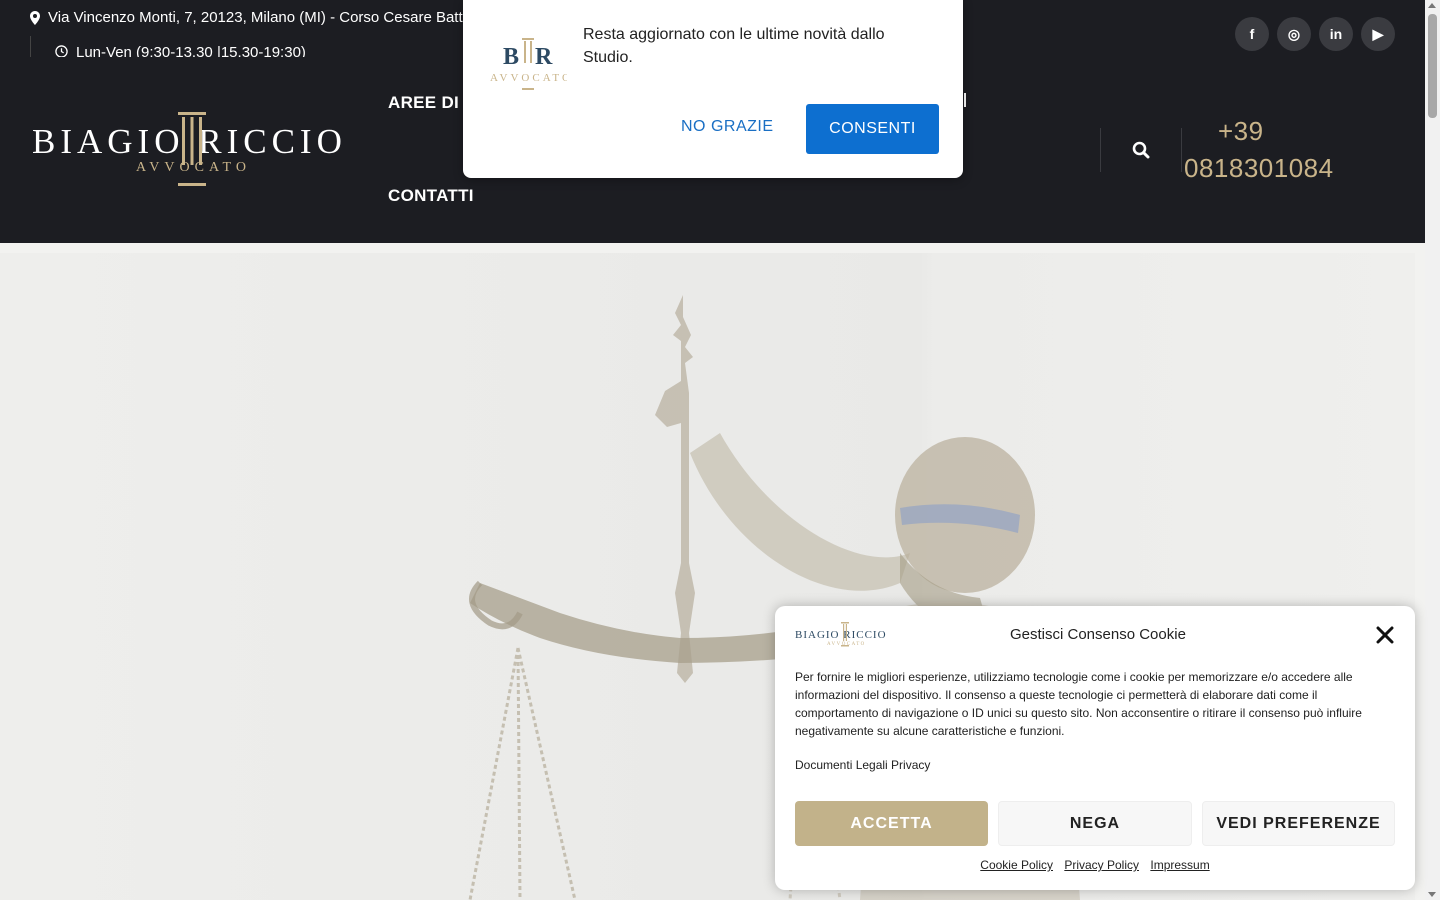 The image size is (1440, 900). I want to click on page-scrollbar, so click(1432, 450).